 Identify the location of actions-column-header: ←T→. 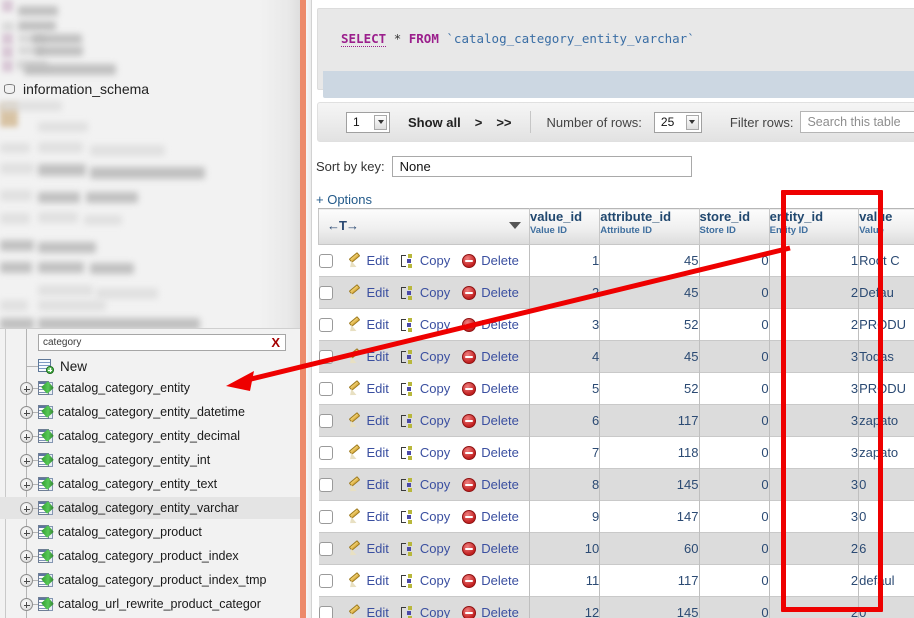
(424, 226).